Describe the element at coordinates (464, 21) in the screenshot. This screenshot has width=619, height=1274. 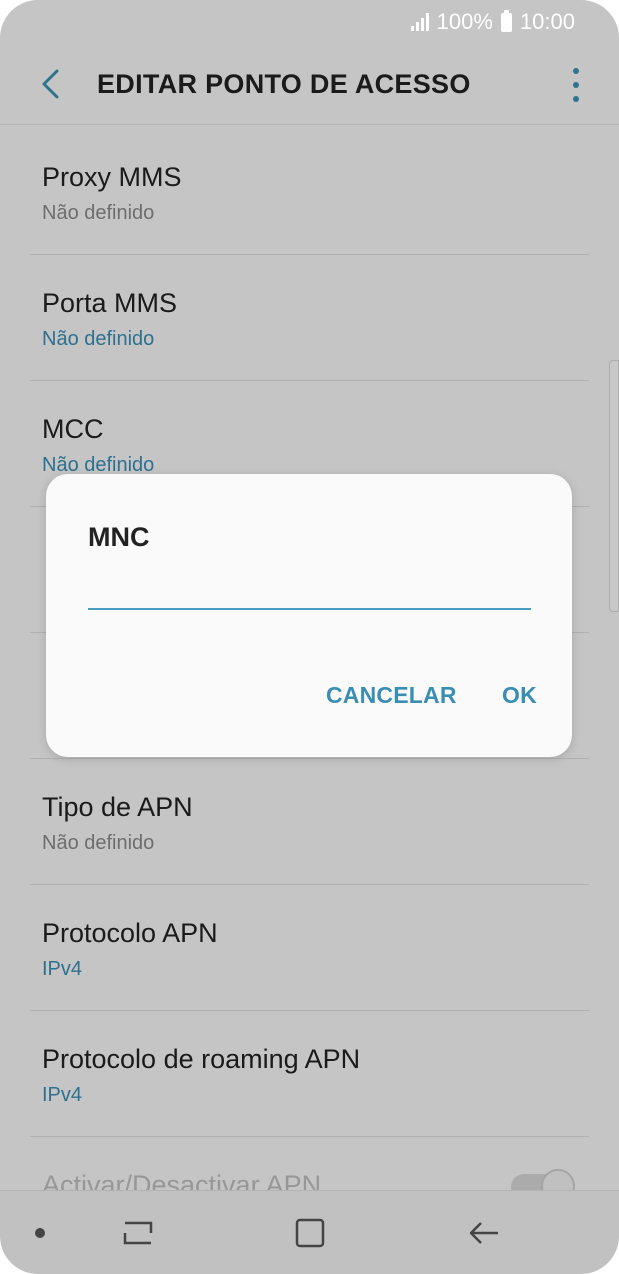
I see `battery-percent: 100%` at that location.